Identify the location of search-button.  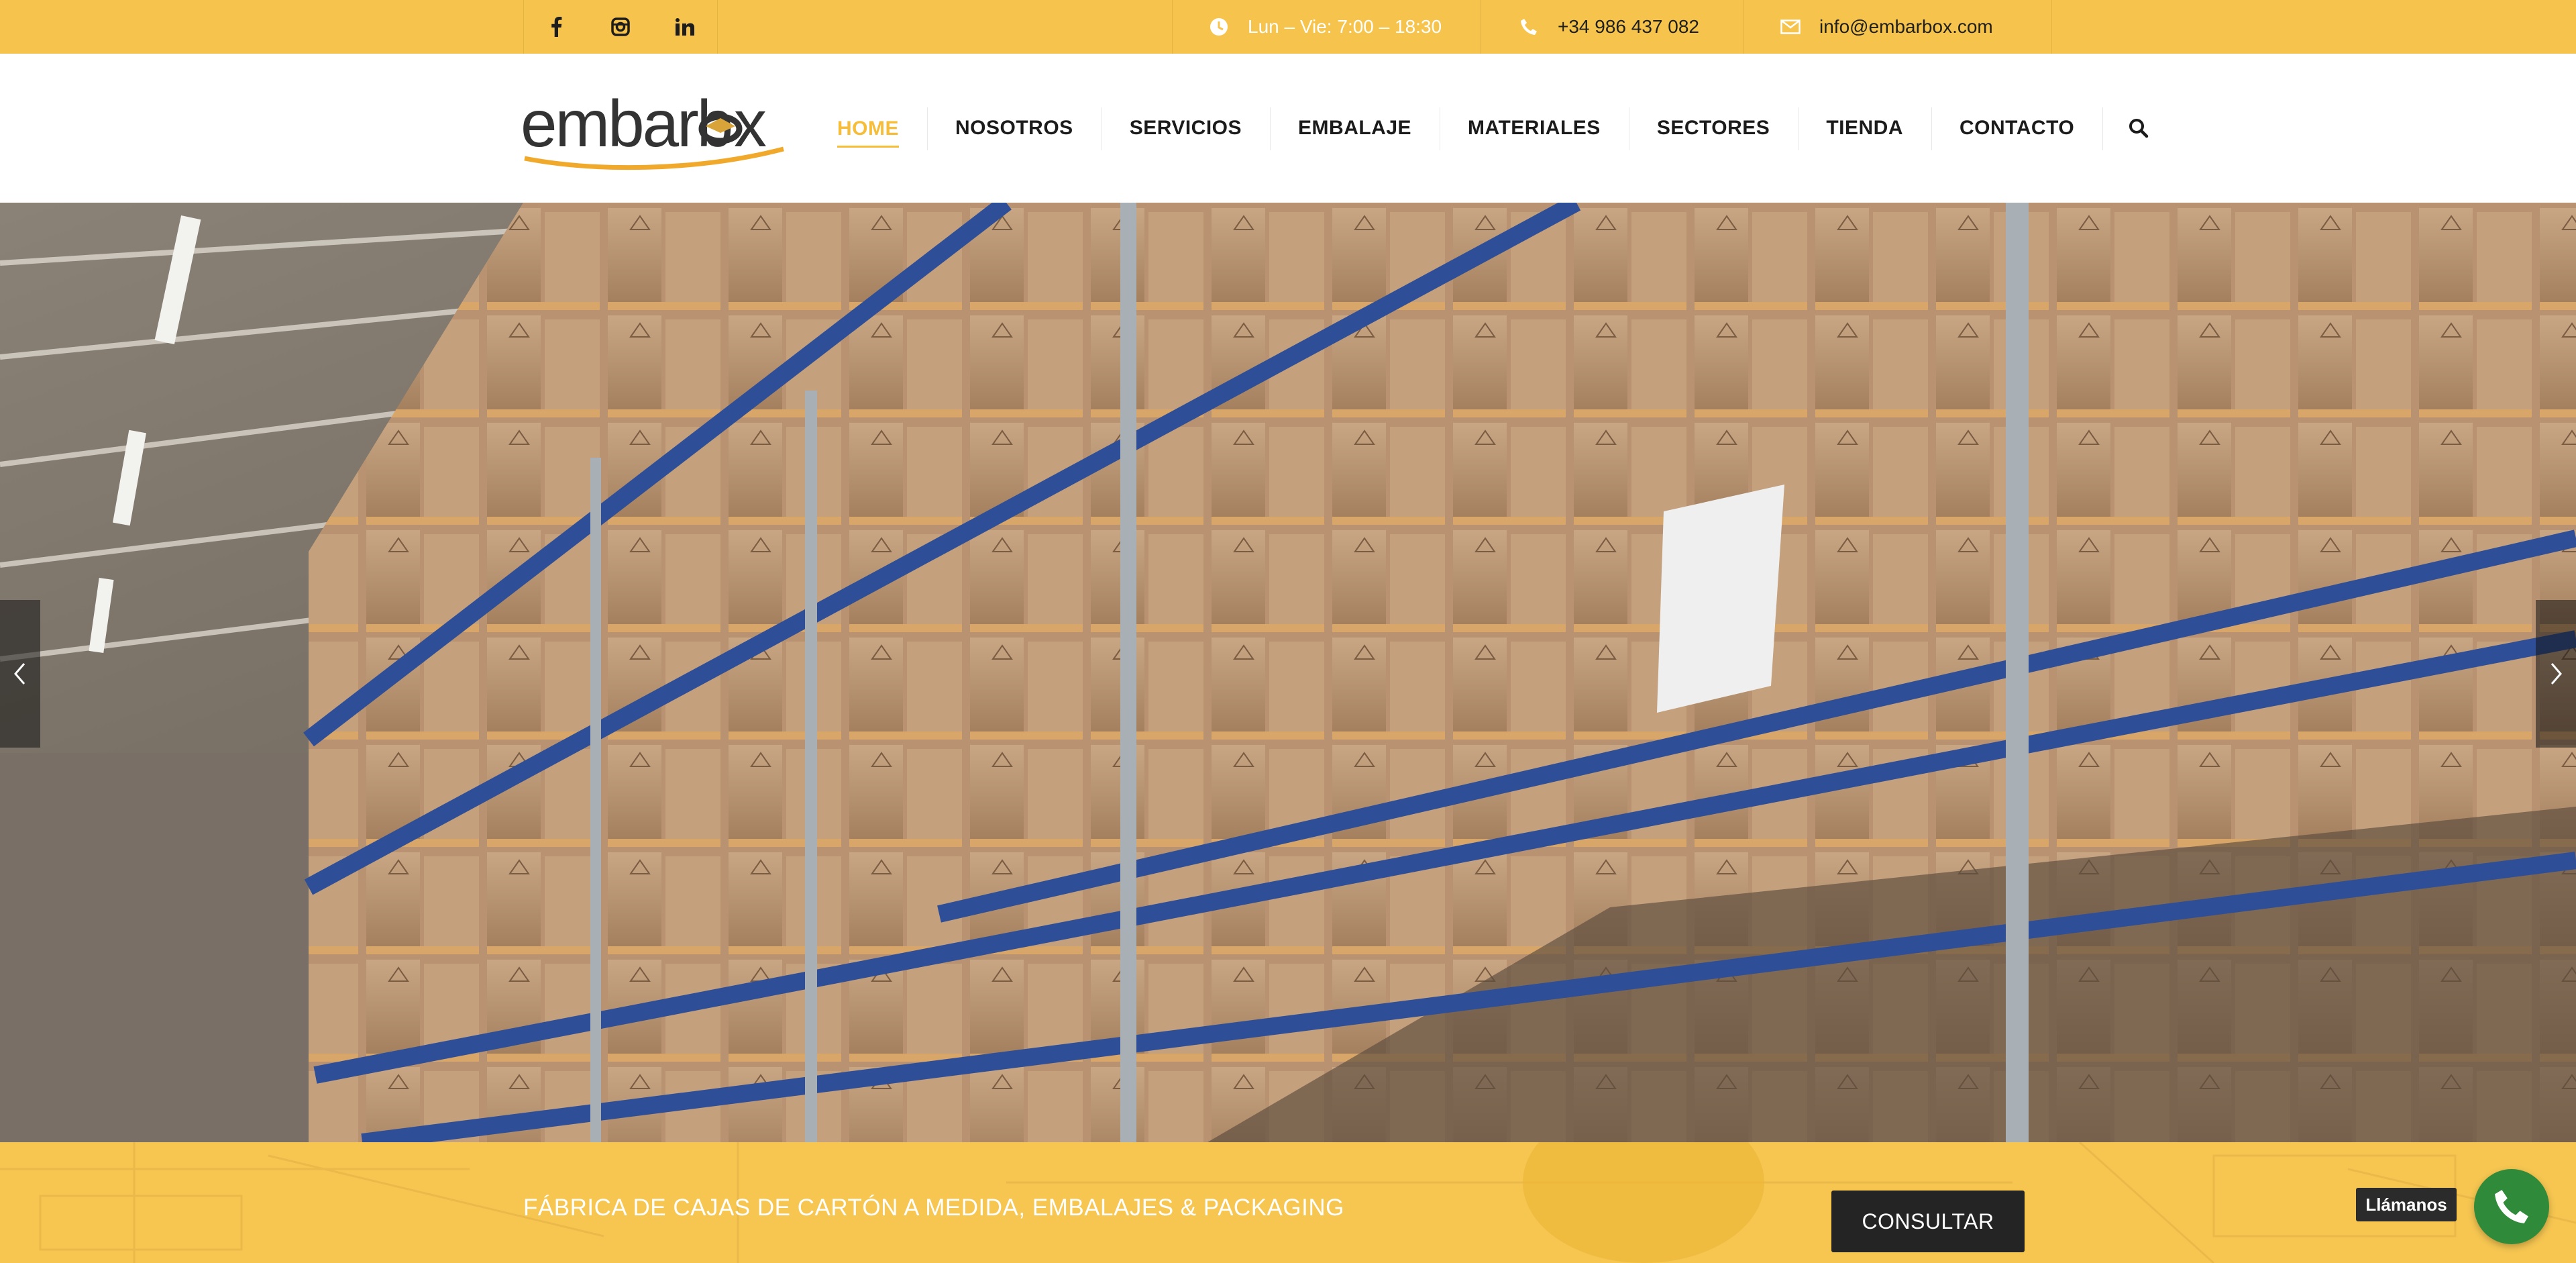
(2138, 128).